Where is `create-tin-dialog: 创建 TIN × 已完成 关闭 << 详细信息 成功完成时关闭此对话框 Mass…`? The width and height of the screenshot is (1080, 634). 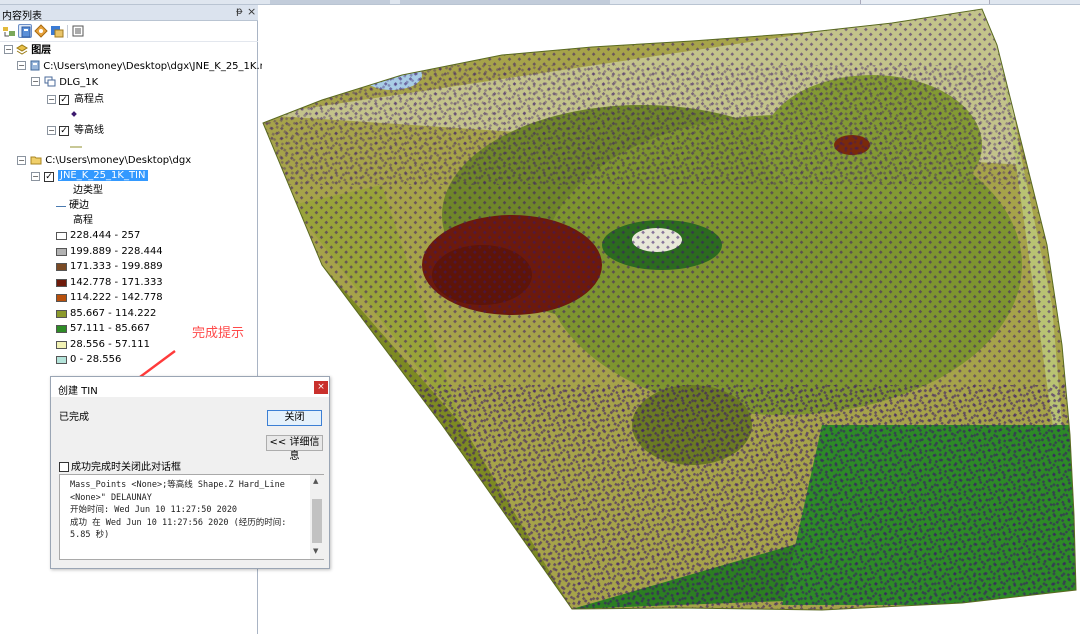 create-tin-dialog: 创建 TIN × 已完成 关闭 << 详细信息 成功完成时关闭此对话框 Mass… is located at coordinates (190, 472).